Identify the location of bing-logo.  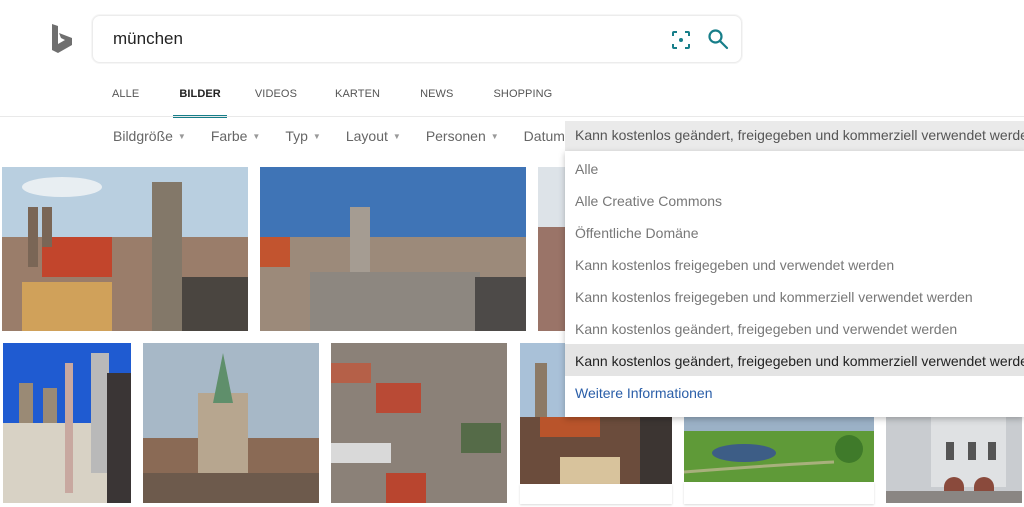
(62, 39).